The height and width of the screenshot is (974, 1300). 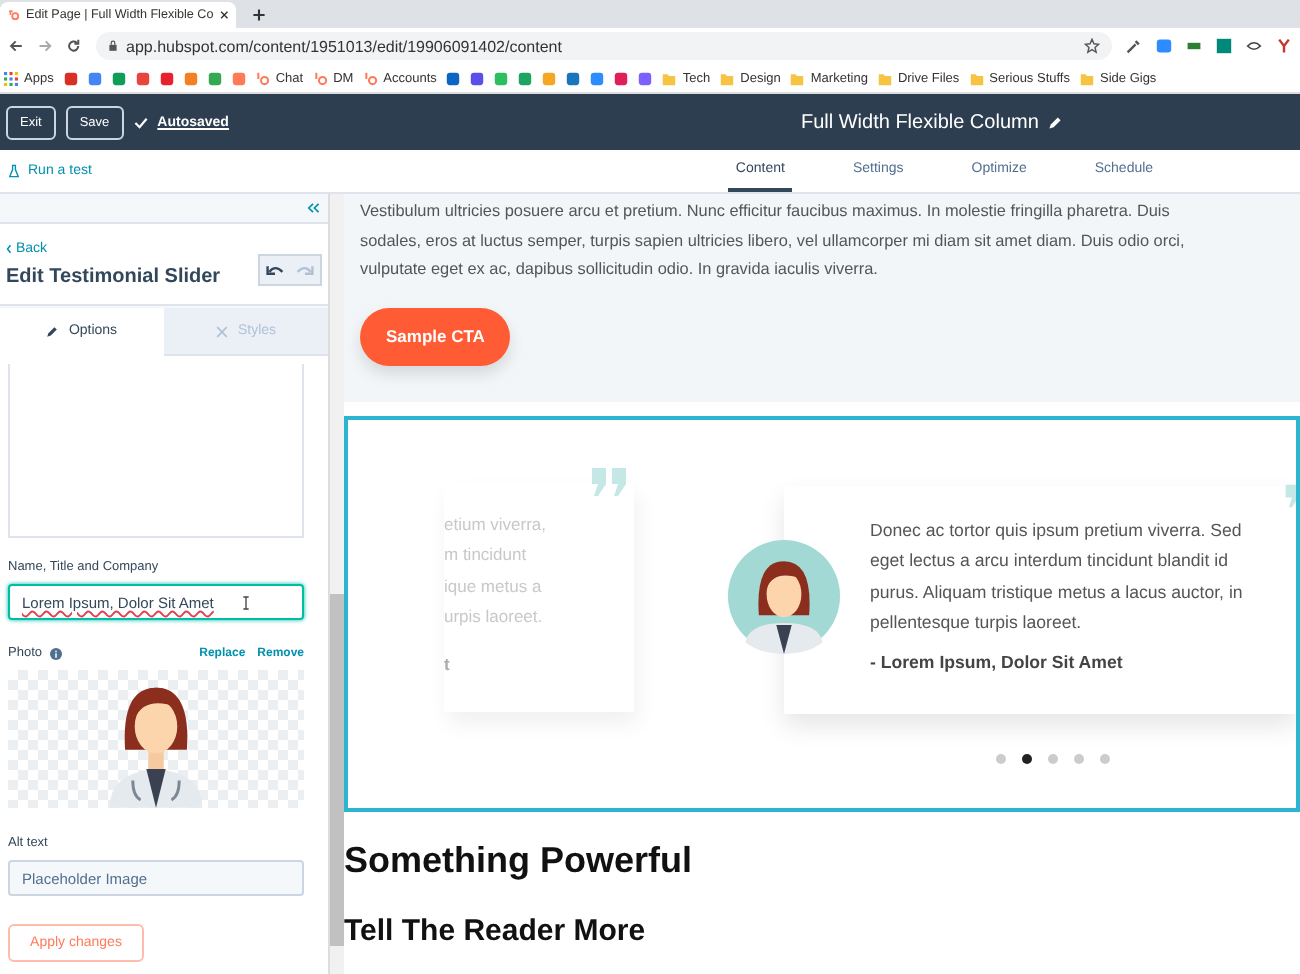 I want to click on collapse-icon, so click(x=313, y=208).